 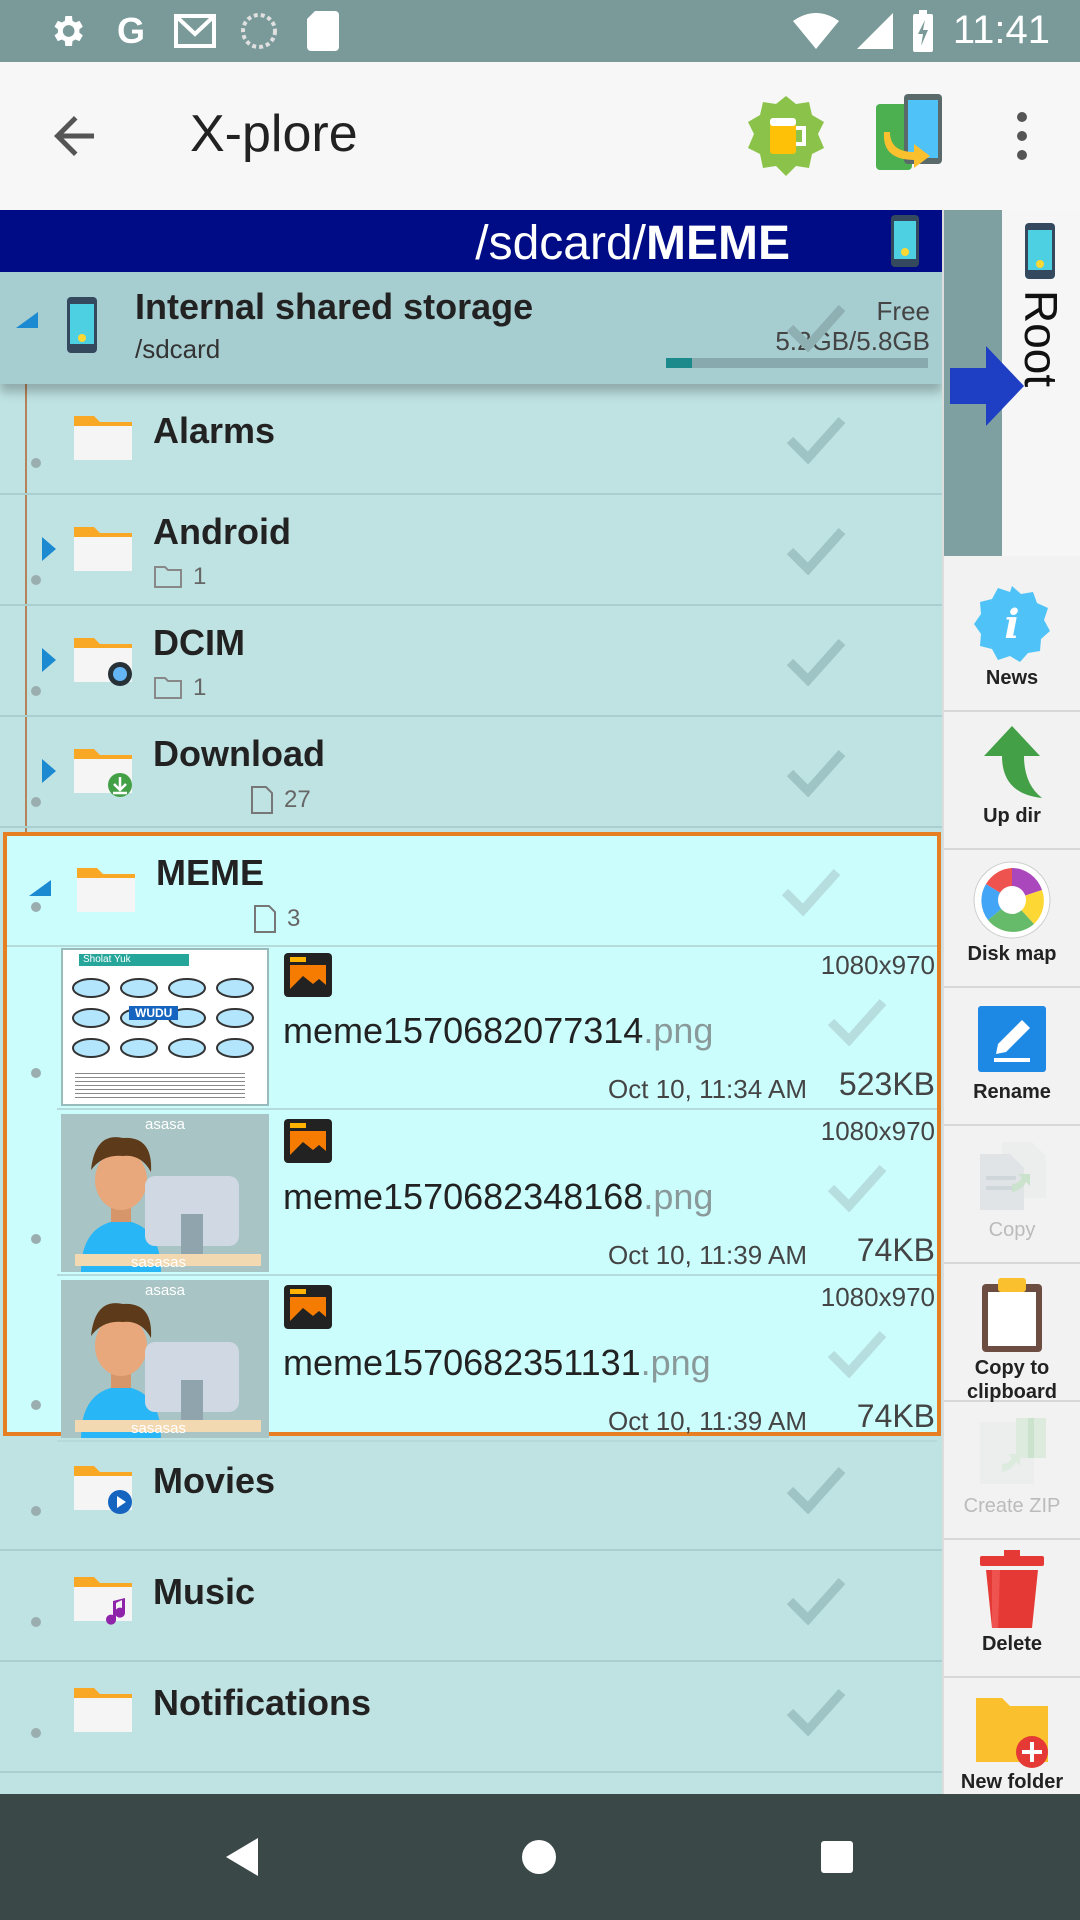 What do you see at coordinates (797, 363) in the screenshot?
I see `storage-usage-bar` at bounding box center [797, 363].